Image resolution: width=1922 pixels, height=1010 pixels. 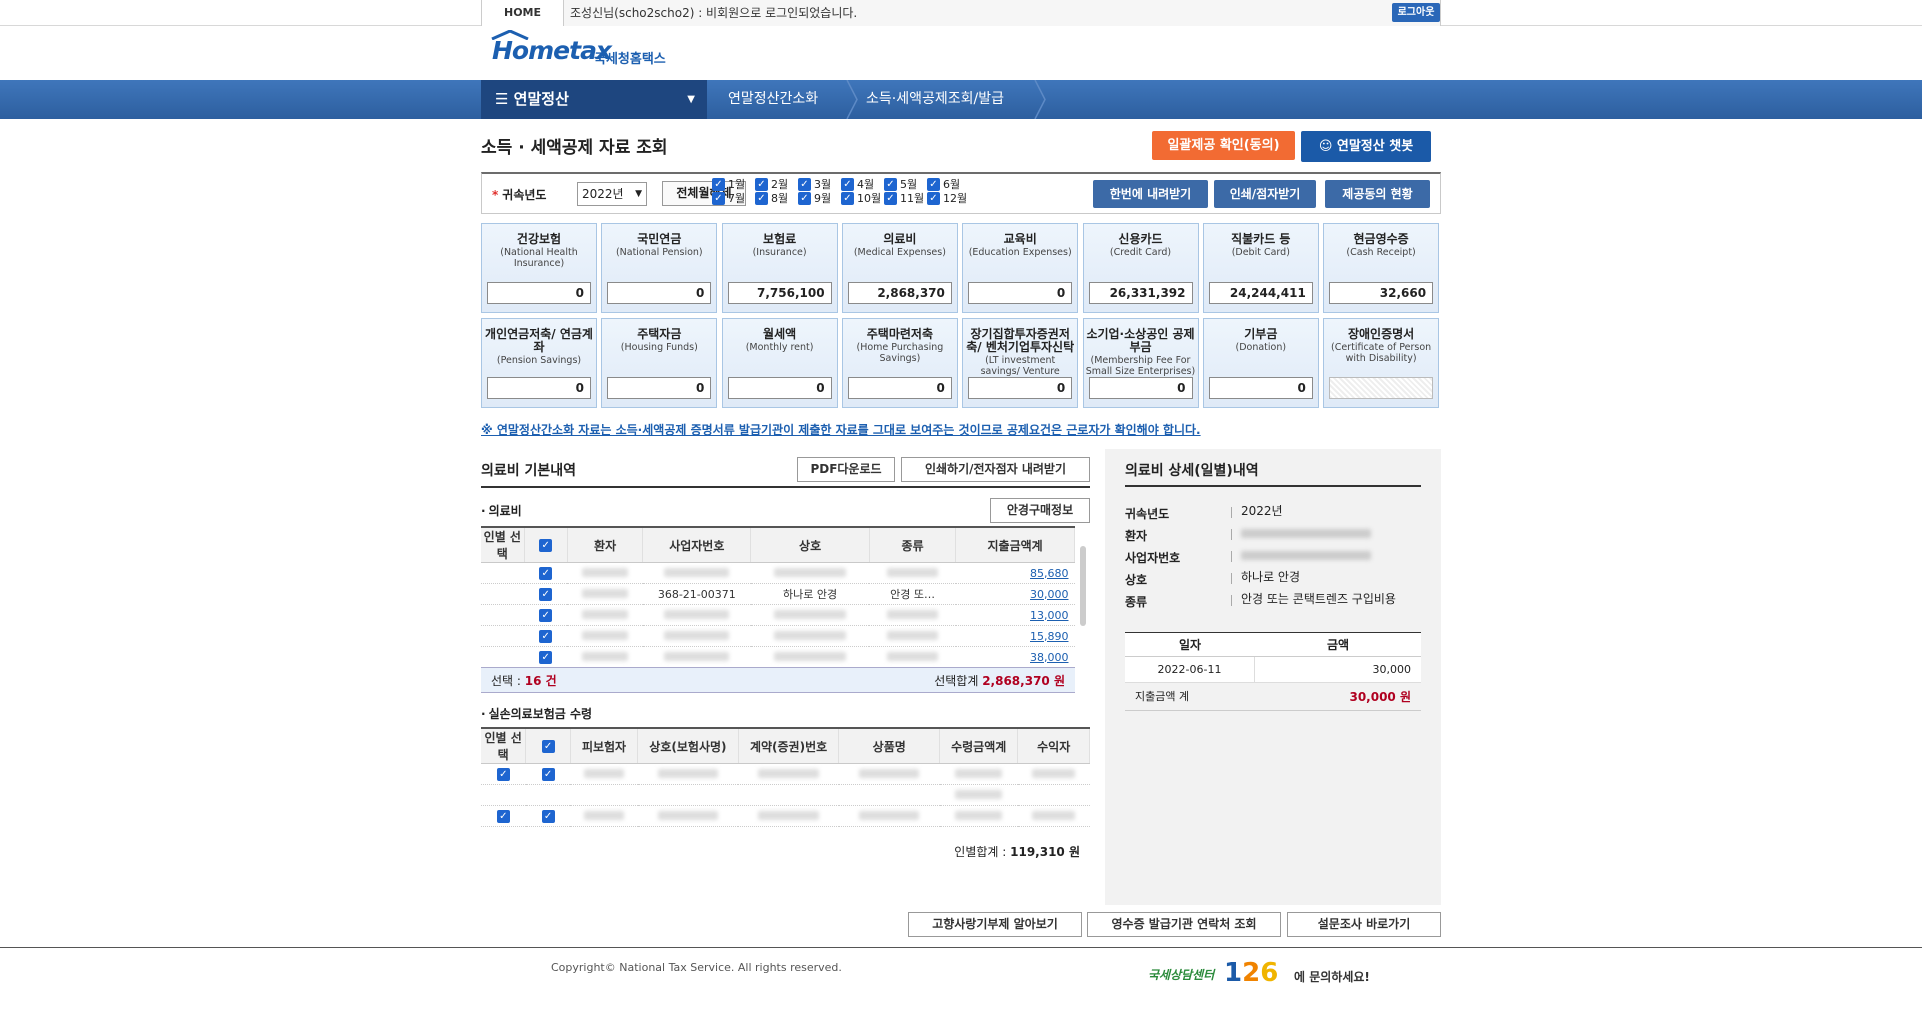 What do you see at coordinates (771, 184) in the screenshot?
I see `month-checkbox: ✓ 2월` at bounding box center [771, 184].